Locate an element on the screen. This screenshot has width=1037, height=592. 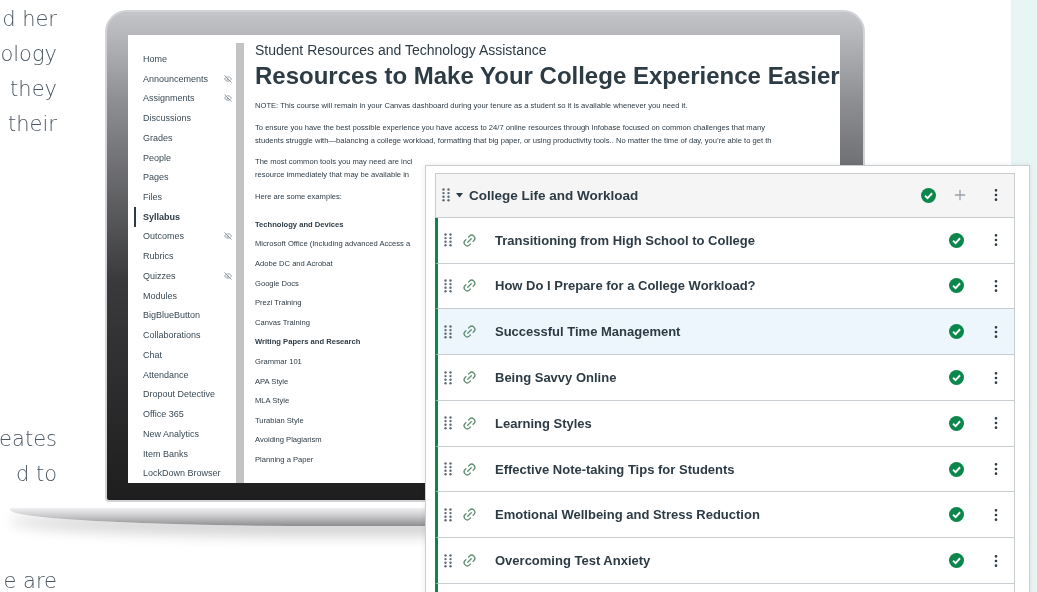
nav-link: LockDown Browser is located at coordinates (185, 473).